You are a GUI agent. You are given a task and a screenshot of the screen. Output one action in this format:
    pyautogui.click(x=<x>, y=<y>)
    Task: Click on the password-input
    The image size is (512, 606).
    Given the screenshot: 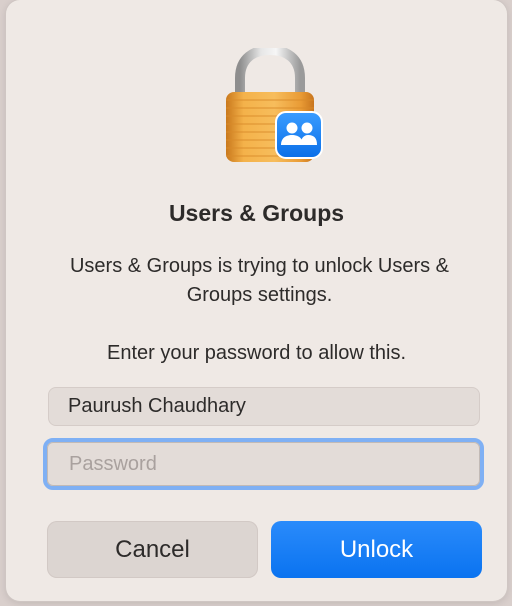 What is the action you would take?
    pyautogui.click(x=263, y=464)
    